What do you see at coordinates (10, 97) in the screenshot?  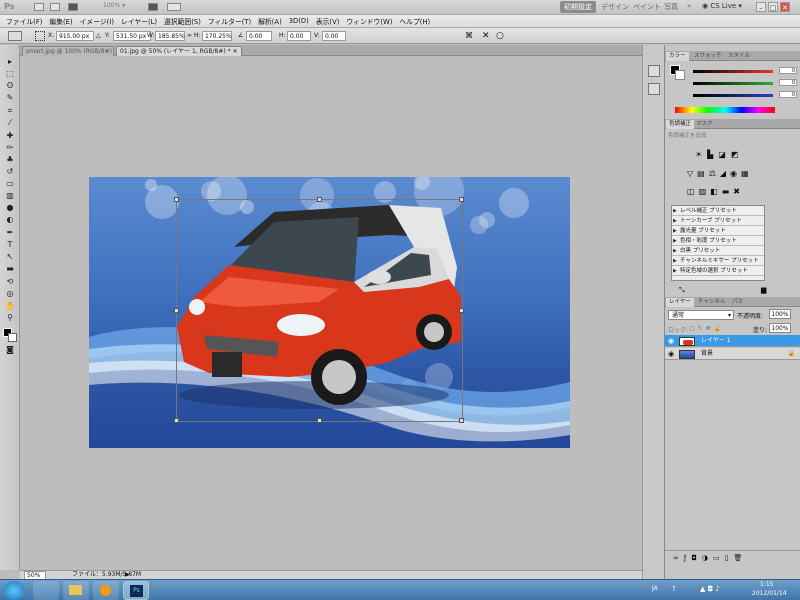 I see `quick-select-tool-icon: ✎` at bounding box center [10, 97].